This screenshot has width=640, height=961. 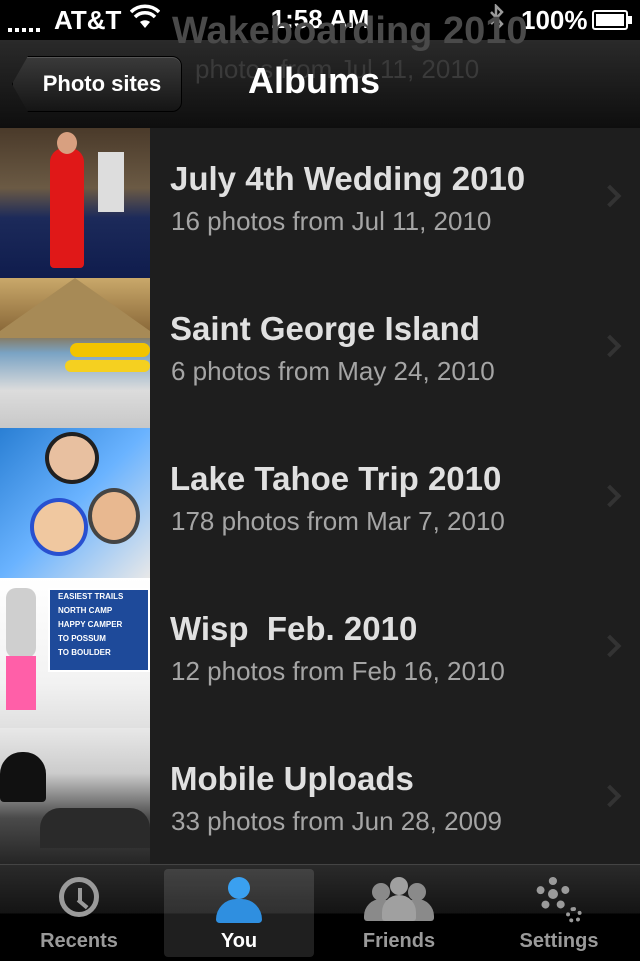 I want to click on tab-friends: Friends, so click(x=399, y=913).